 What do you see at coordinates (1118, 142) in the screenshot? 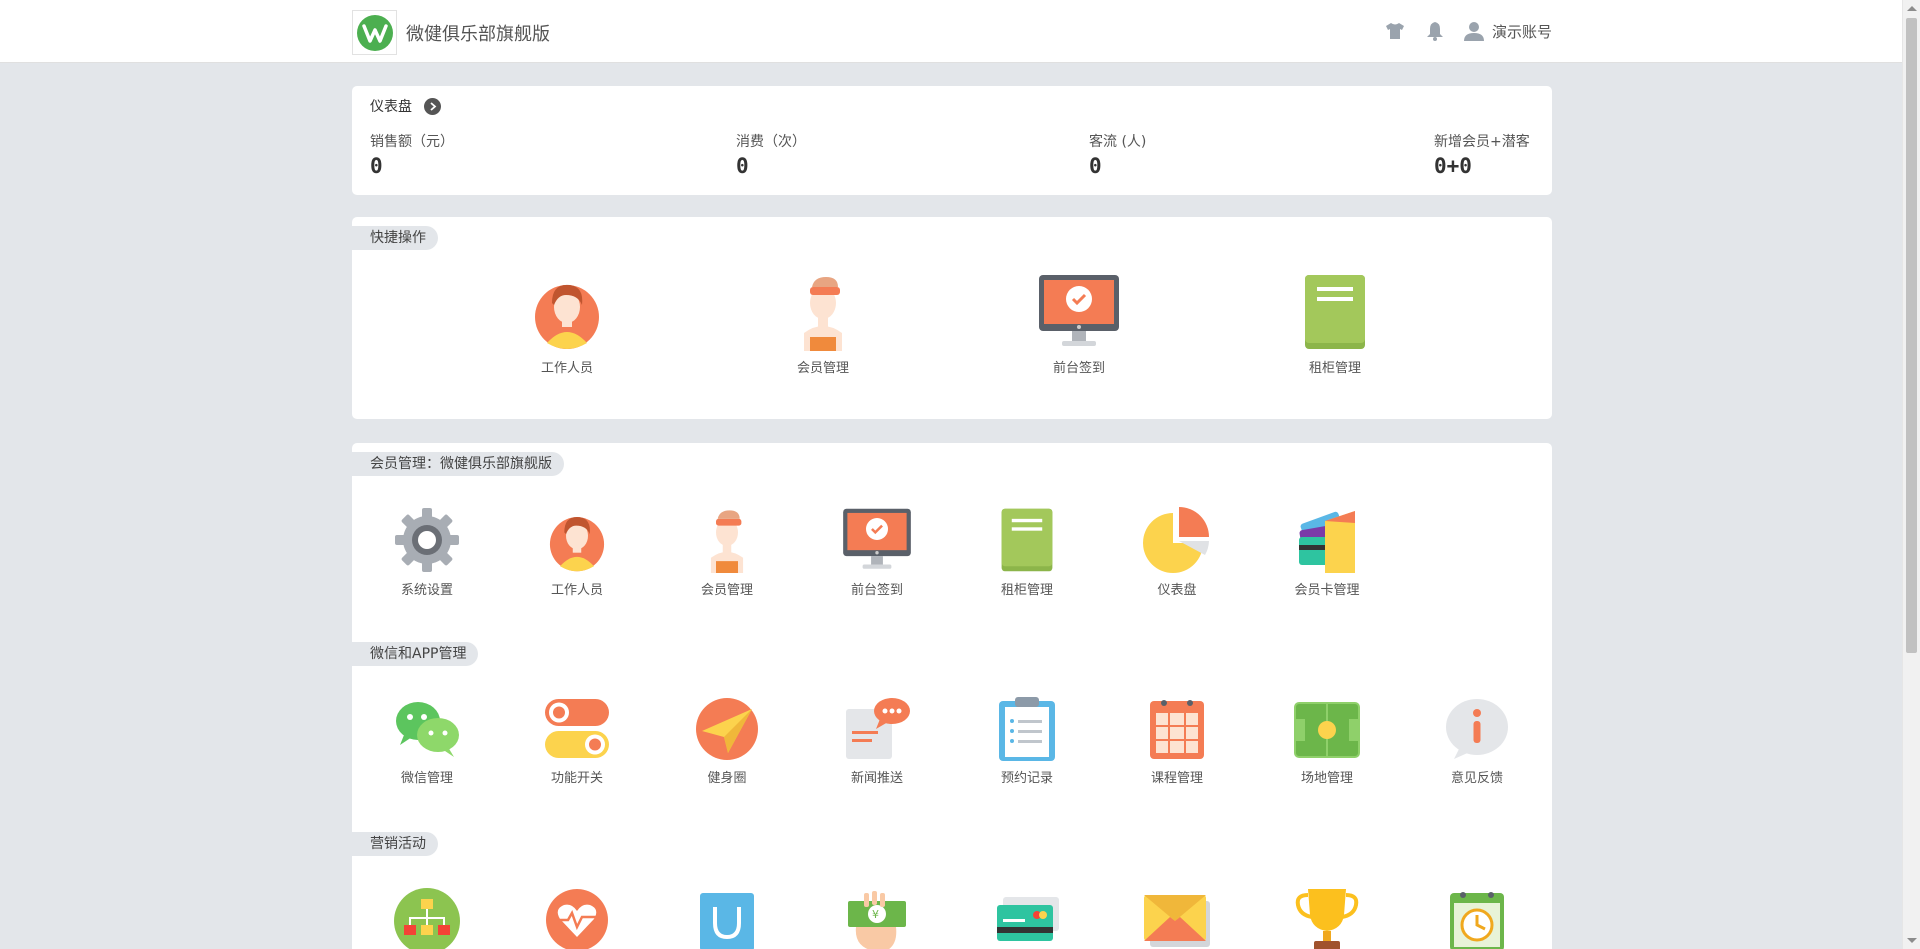
I see `stat-label: 客流 (人)` at bounding box center [1118, 142].